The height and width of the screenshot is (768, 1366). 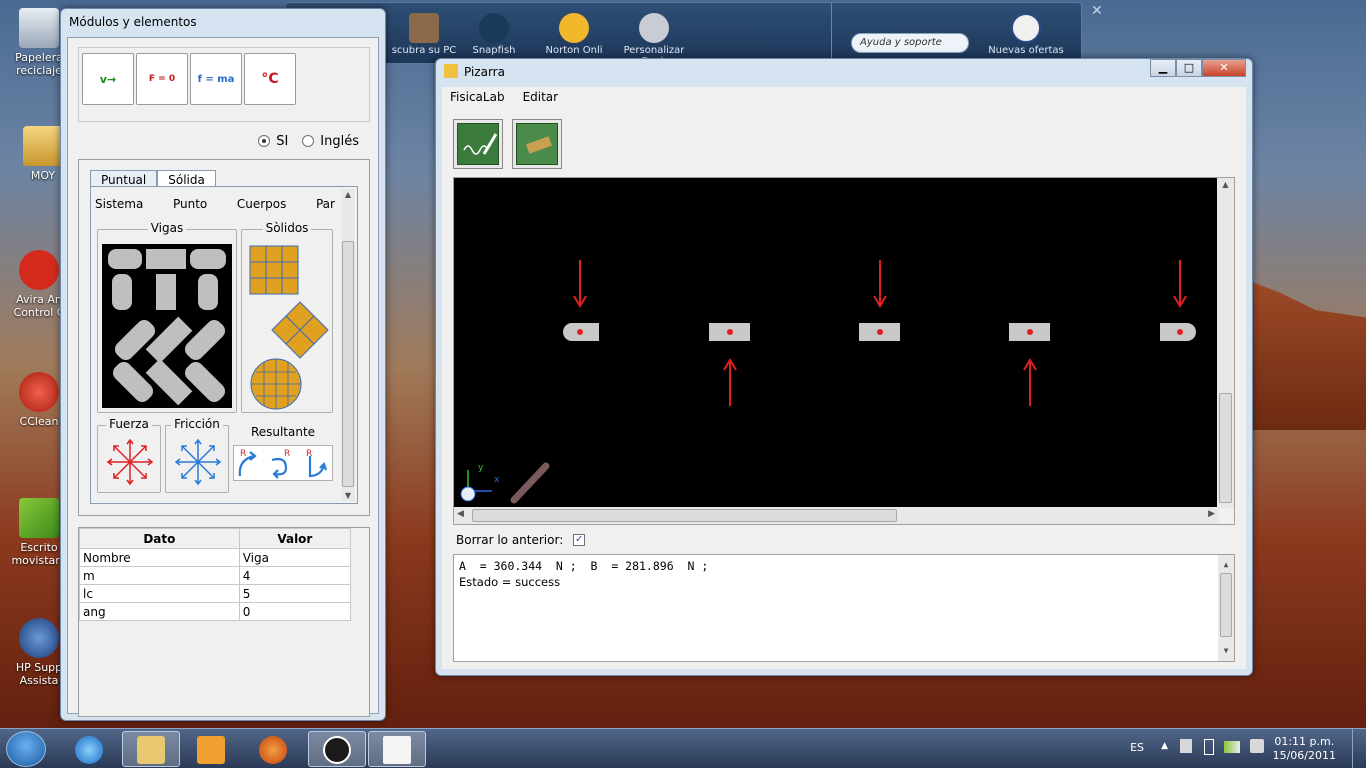 What do you see at coordinates (684, 515) in the screenshot?
I see `canvas-hscroll-thumb` at bounding box center [684, 515].